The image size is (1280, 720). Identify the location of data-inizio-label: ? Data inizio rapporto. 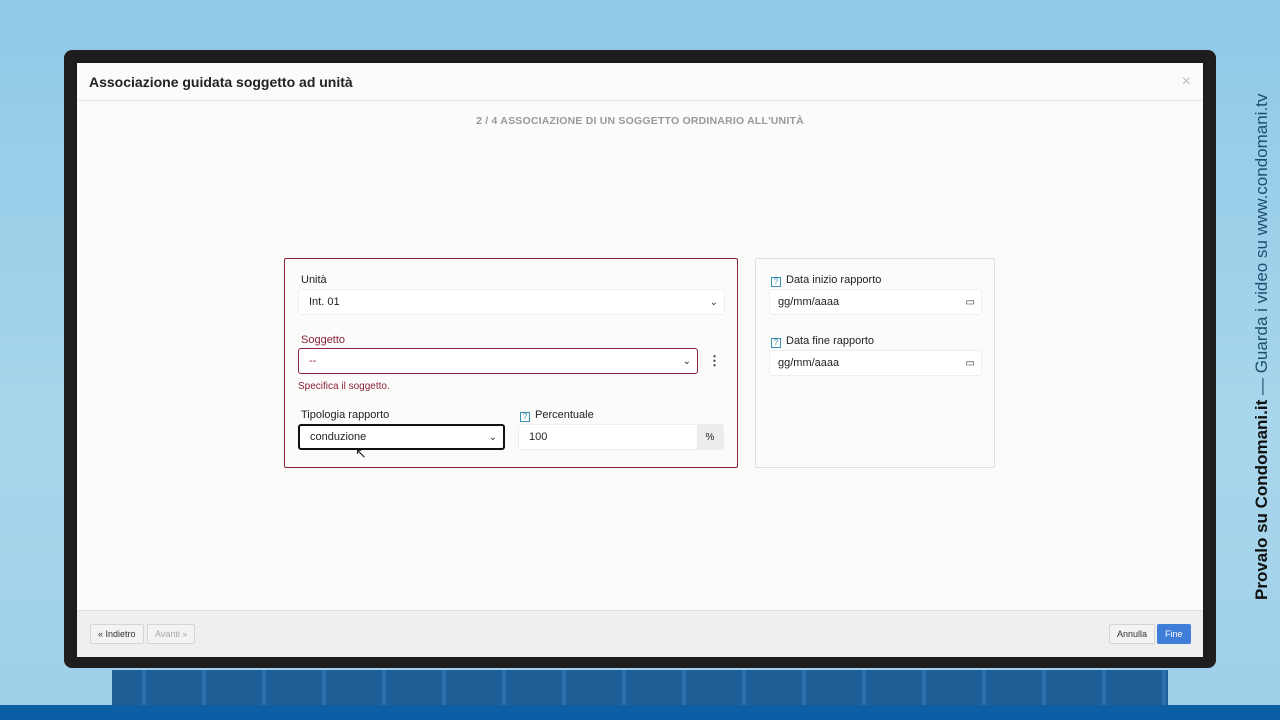
(826, 280).